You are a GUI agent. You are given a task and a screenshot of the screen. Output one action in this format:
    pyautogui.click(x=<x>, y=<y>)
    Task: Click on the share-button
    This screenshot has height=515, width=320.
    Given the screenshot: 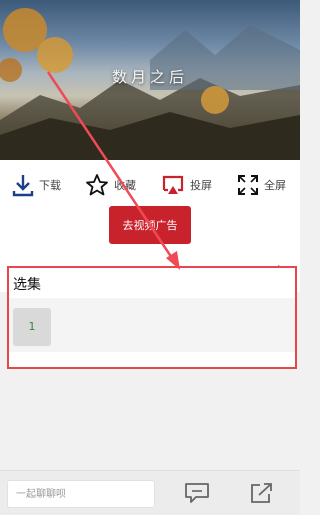 What is the action you would take?
    pyautogui.click(x=262, y=495)
    